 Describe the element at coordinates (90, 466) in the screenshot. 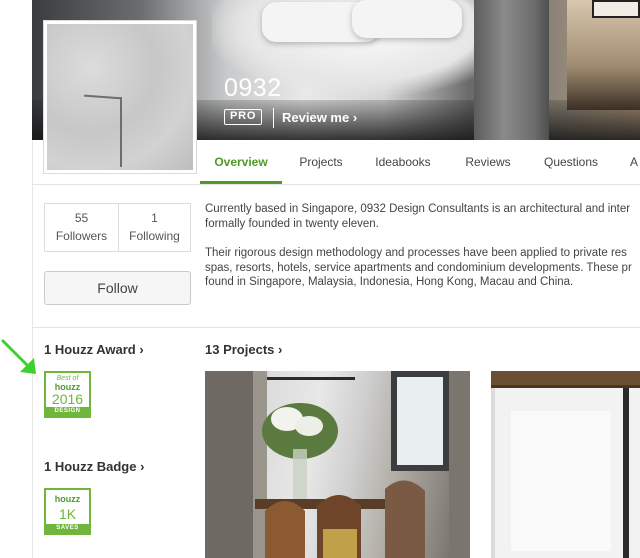

I see `badges-title: 1 Houzz Badge` at that location.